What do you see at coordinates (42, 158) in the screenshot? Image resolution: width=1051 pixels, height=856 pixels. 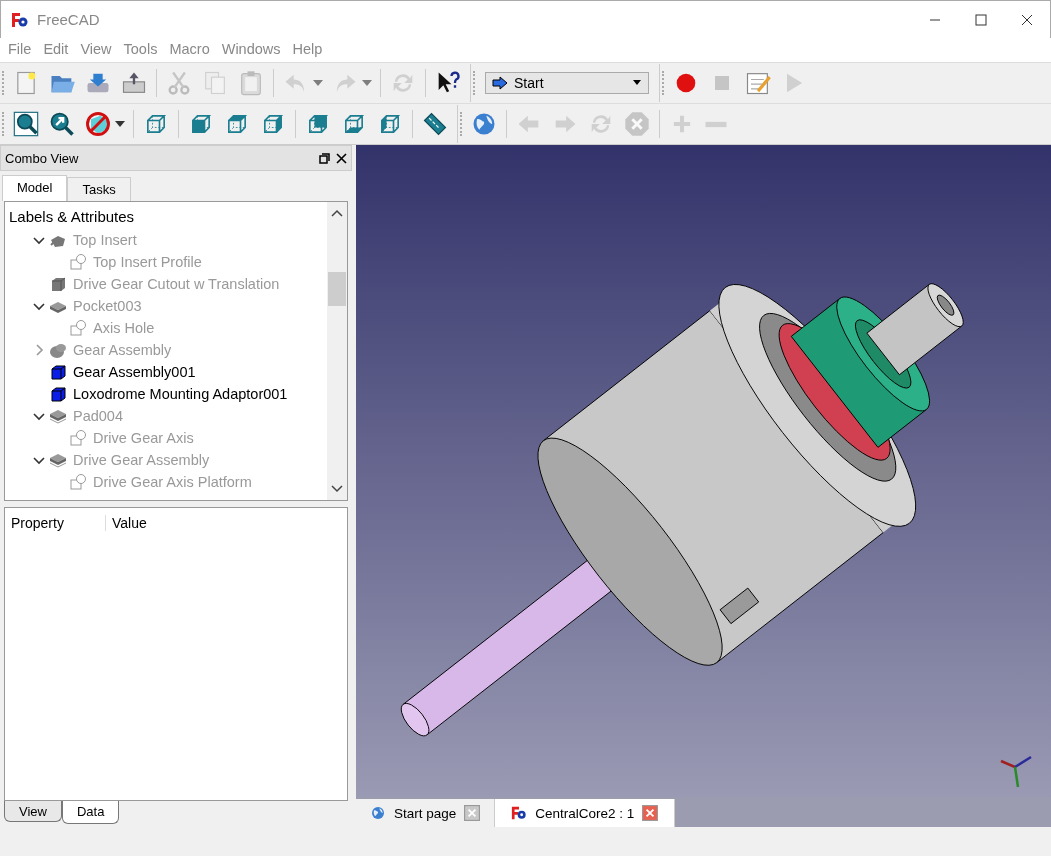 I see `panel-title: Combo View` at bounding box center [42, 158].